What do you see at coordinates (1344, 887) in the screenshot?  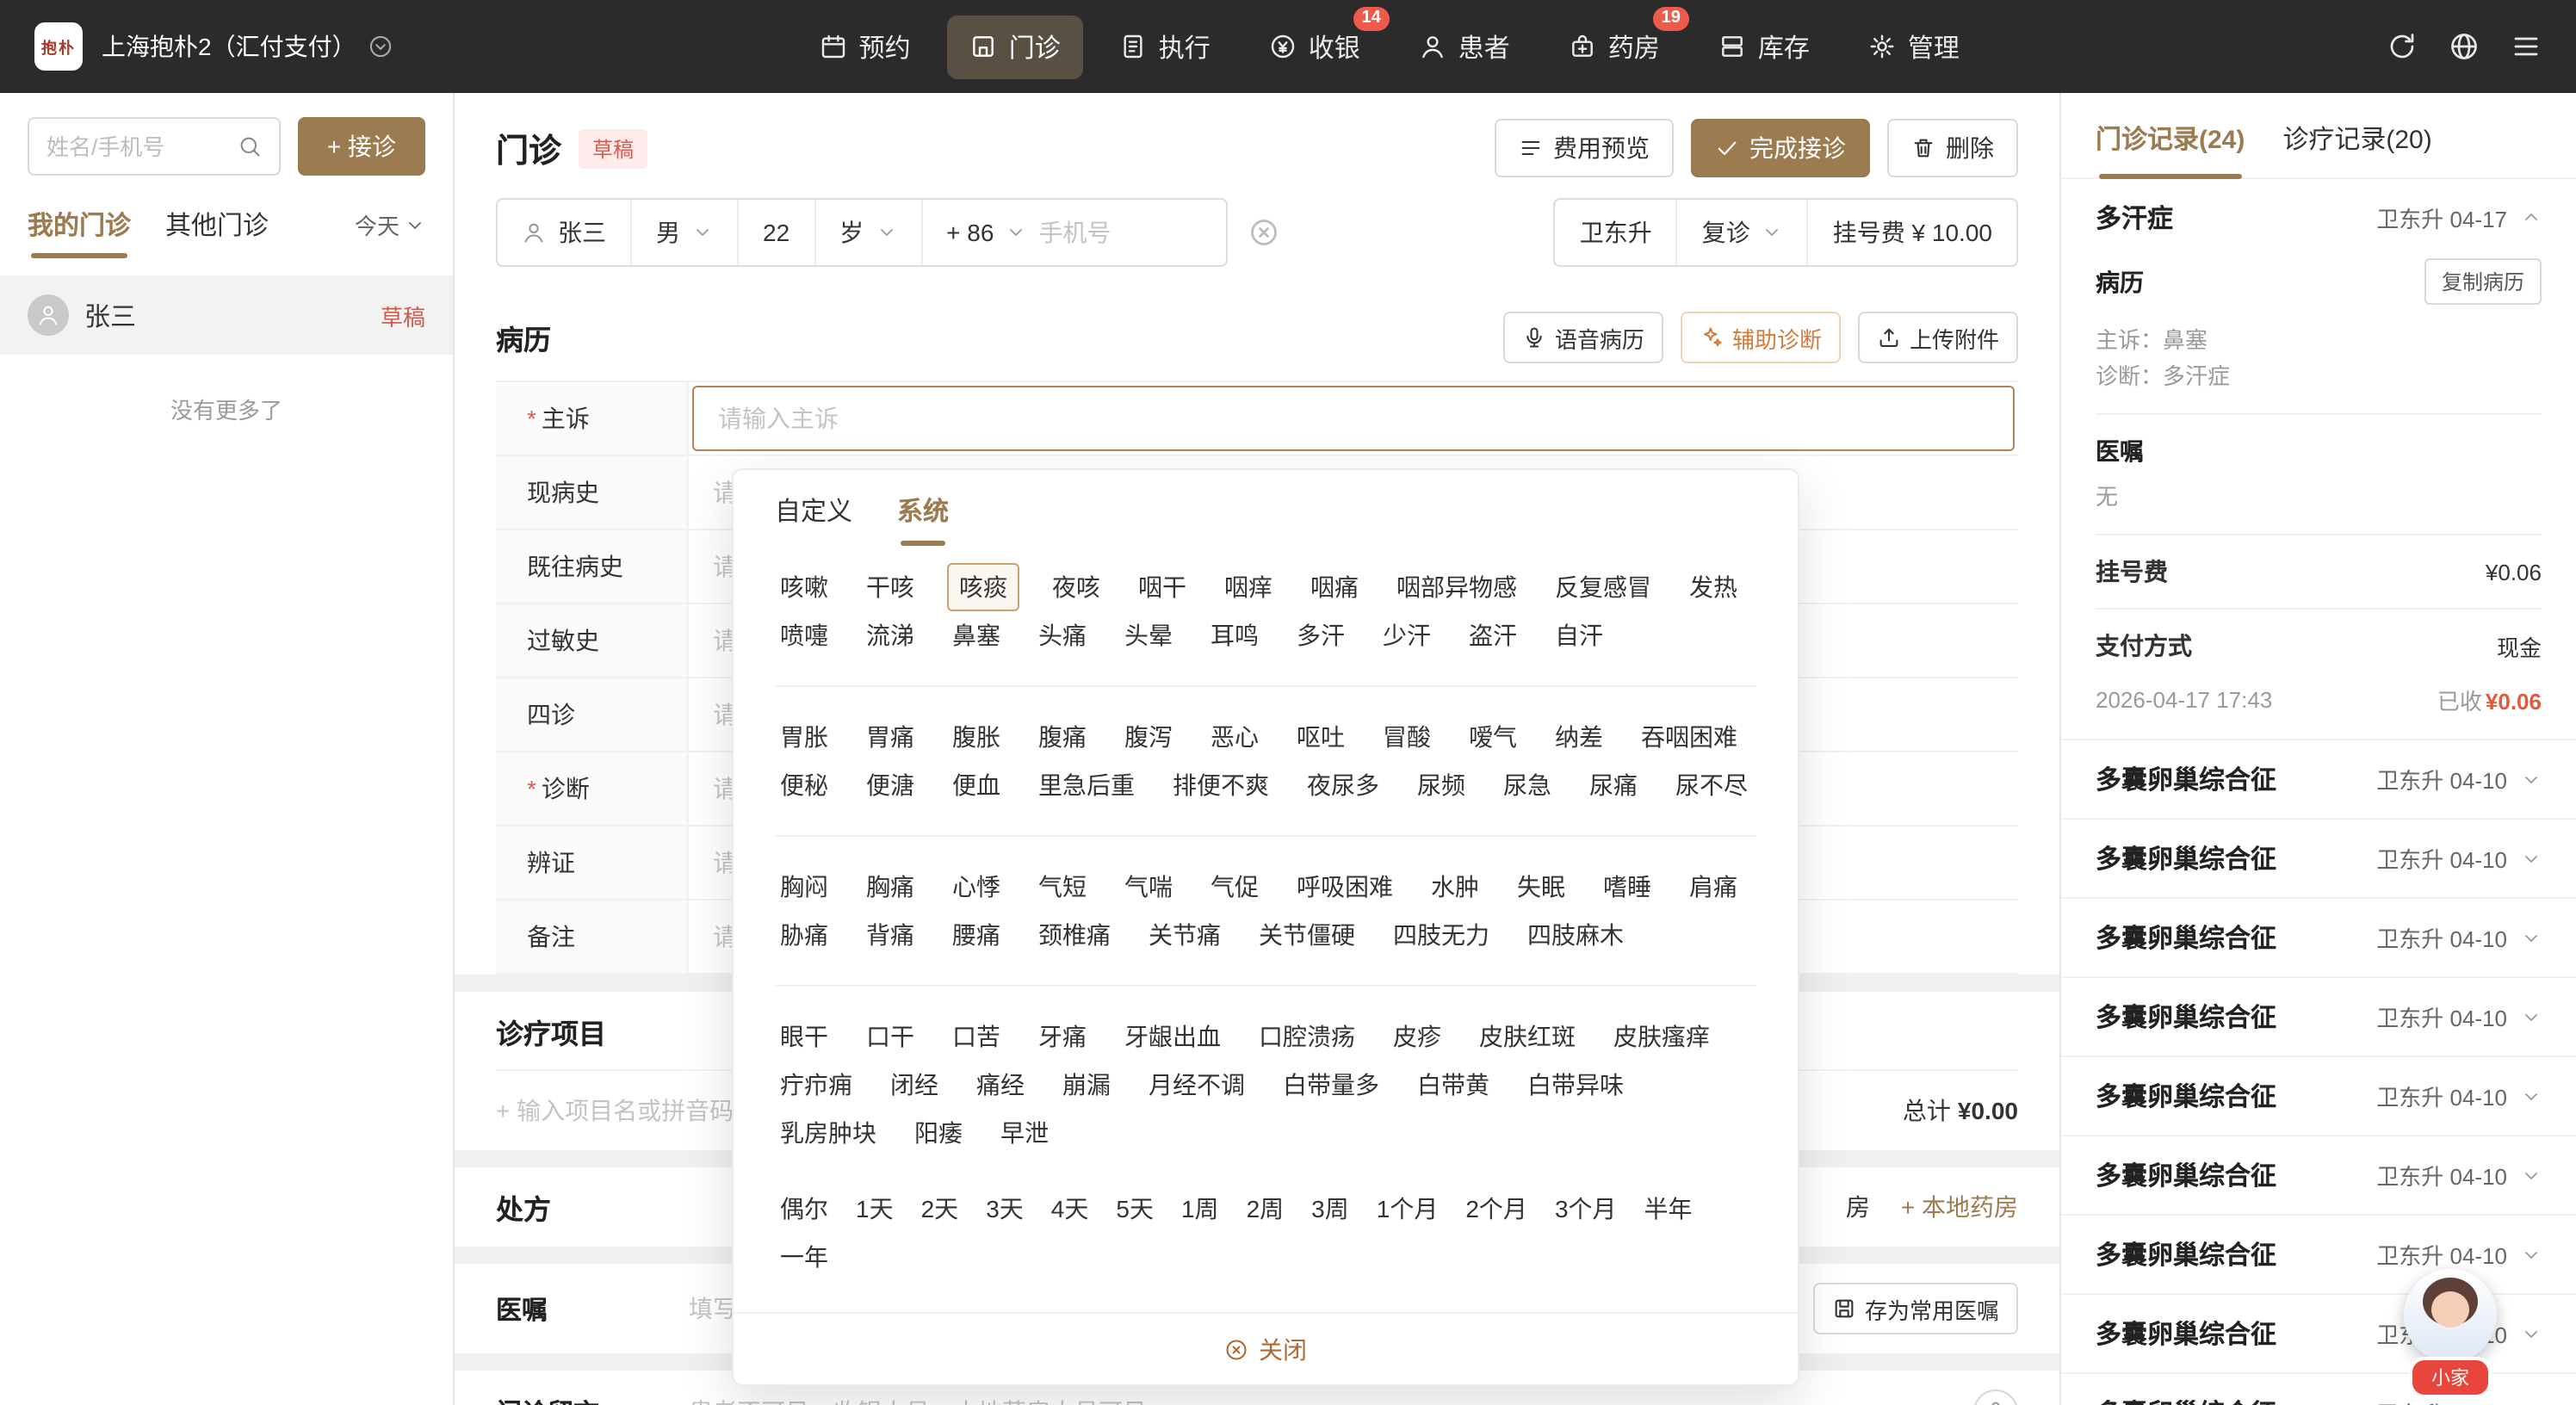 I see `symptom-option: 呼吸困难` at bounding box center [1344, 887].